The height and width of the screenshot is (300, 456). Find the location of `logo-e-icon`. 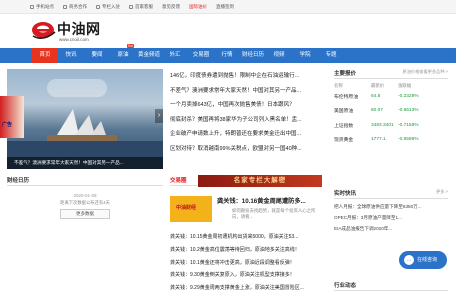

logo-e-icon is located at coordinates (44, 30).